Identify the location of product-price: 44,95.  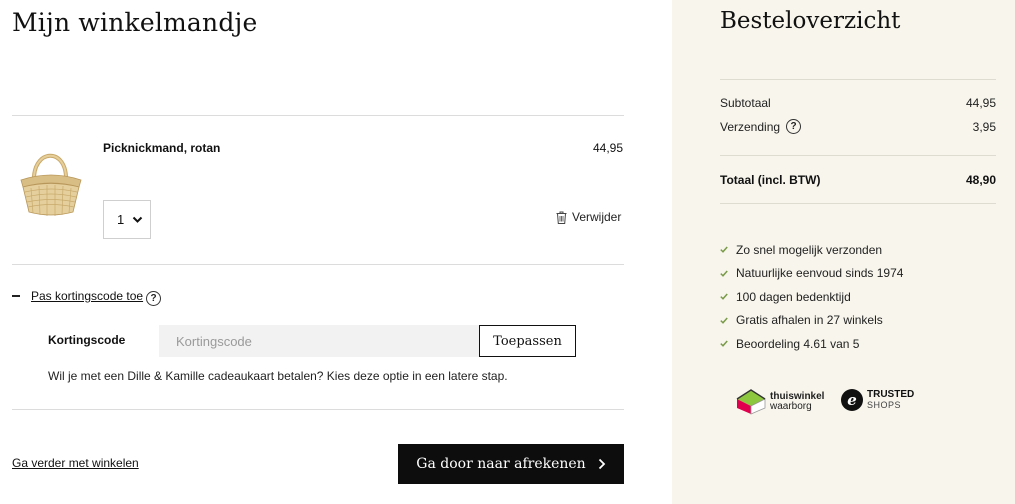
(607, 148).